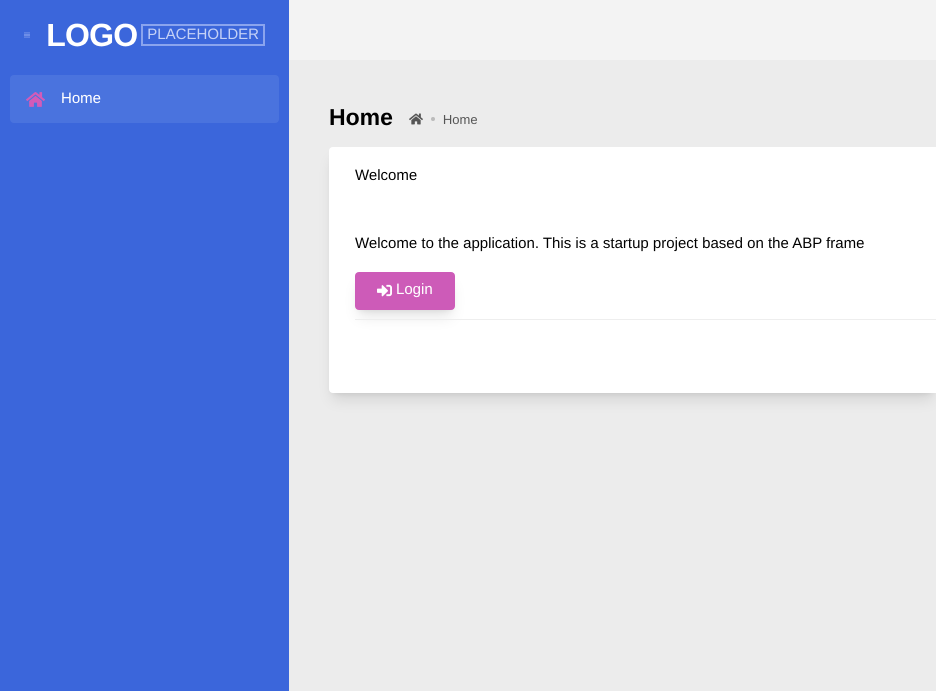 This screenshot has height=691, width=936. What do you see at coordinates (92, 35) in the screenshot?
I see `logo-text: LOGO` at bounding box center [92, 35].